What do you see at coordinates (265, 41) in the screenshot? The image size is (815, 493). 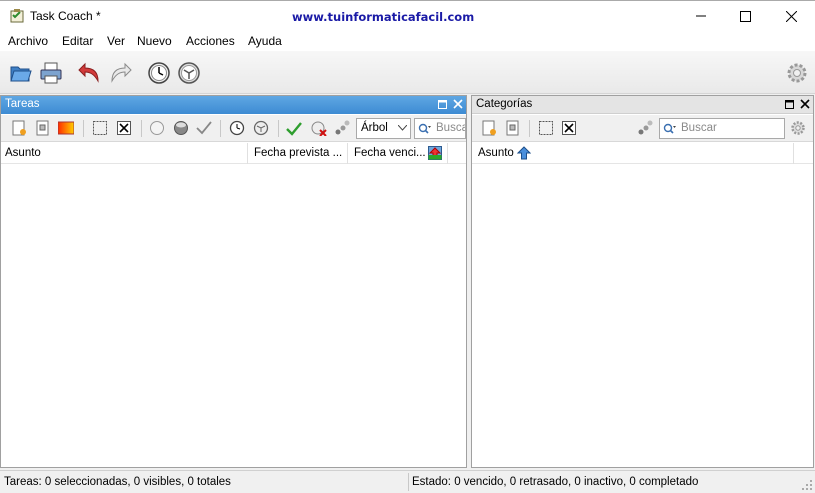 I see `menu-ayuda: Ayuda` at bounding box center [265, 41].